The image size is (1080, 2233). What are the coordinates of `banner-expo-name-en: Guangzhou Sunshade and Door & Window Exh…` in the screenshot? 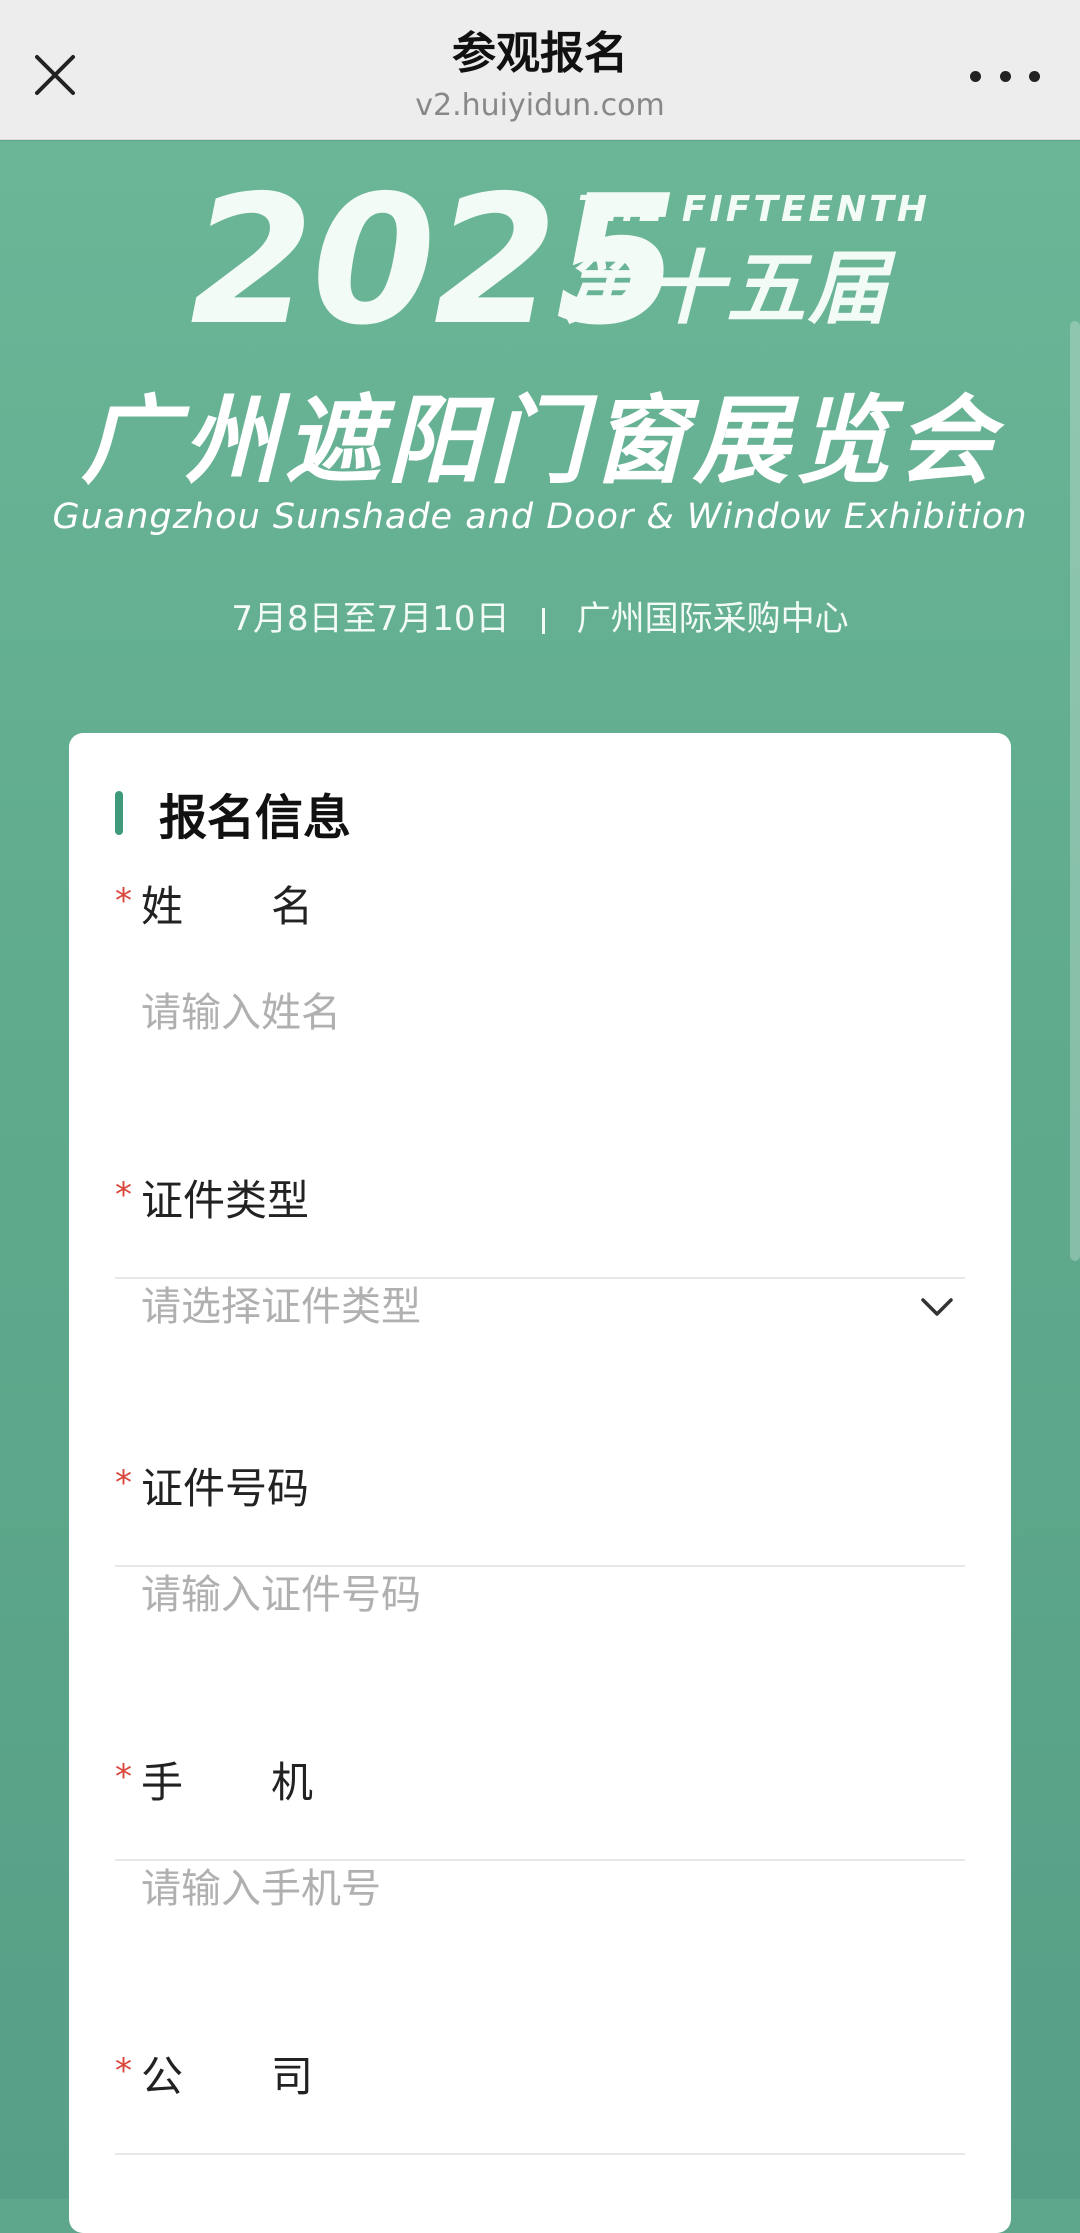 It's located at (540, 517).